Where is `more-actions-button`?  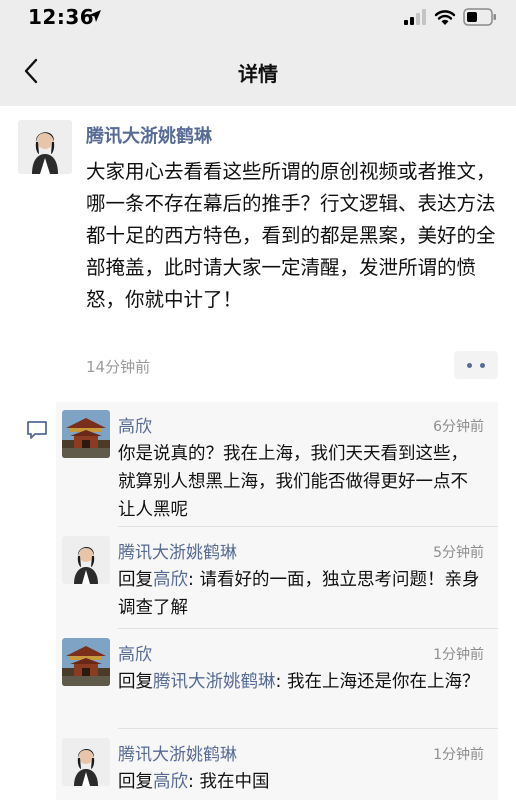
more-actions-button is located at coordinates (476, 365).